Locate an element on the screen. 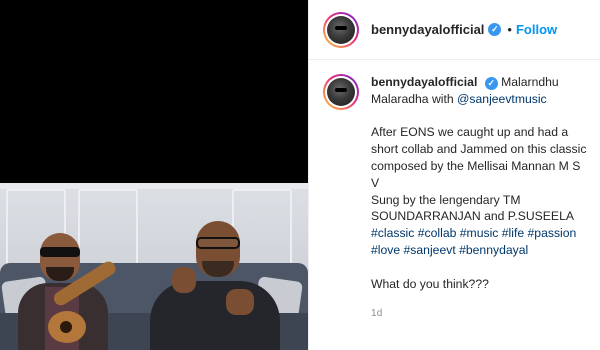  post-header: bennydayalofficial ✓ • Follow is located at coordinates (454, 30).